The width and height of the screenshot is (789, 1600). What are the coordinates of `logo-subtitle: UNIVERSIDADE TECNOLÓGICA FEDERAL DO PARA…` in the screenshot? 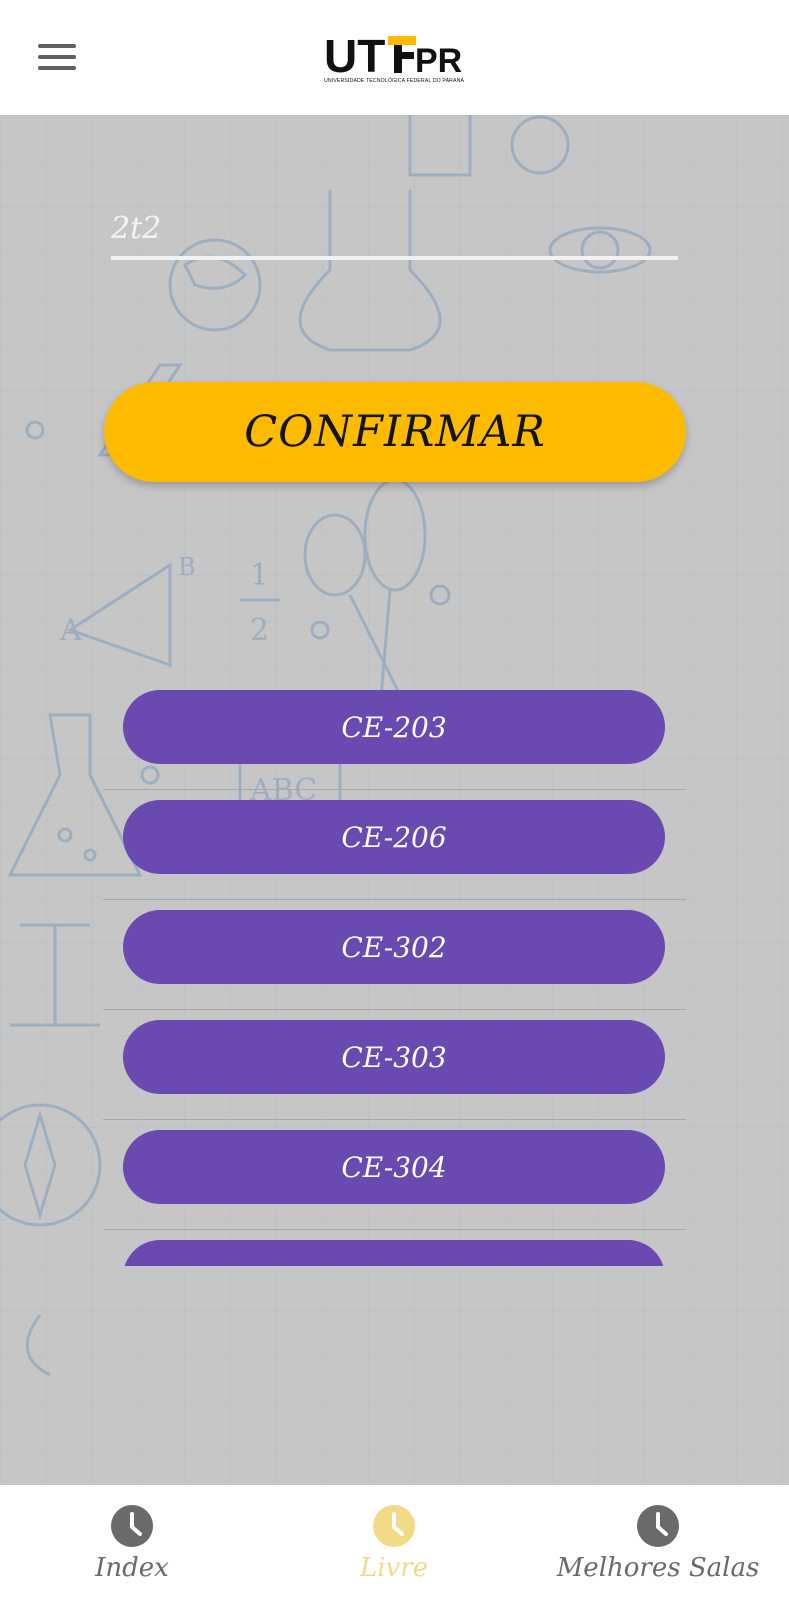 It's located at (394, 80).